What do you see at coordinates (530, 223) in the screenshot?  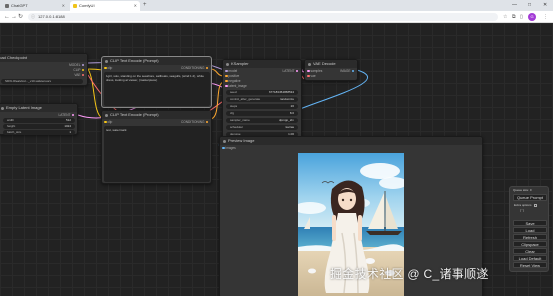 I see `save-button: Save` at bounding box center [530, 223].